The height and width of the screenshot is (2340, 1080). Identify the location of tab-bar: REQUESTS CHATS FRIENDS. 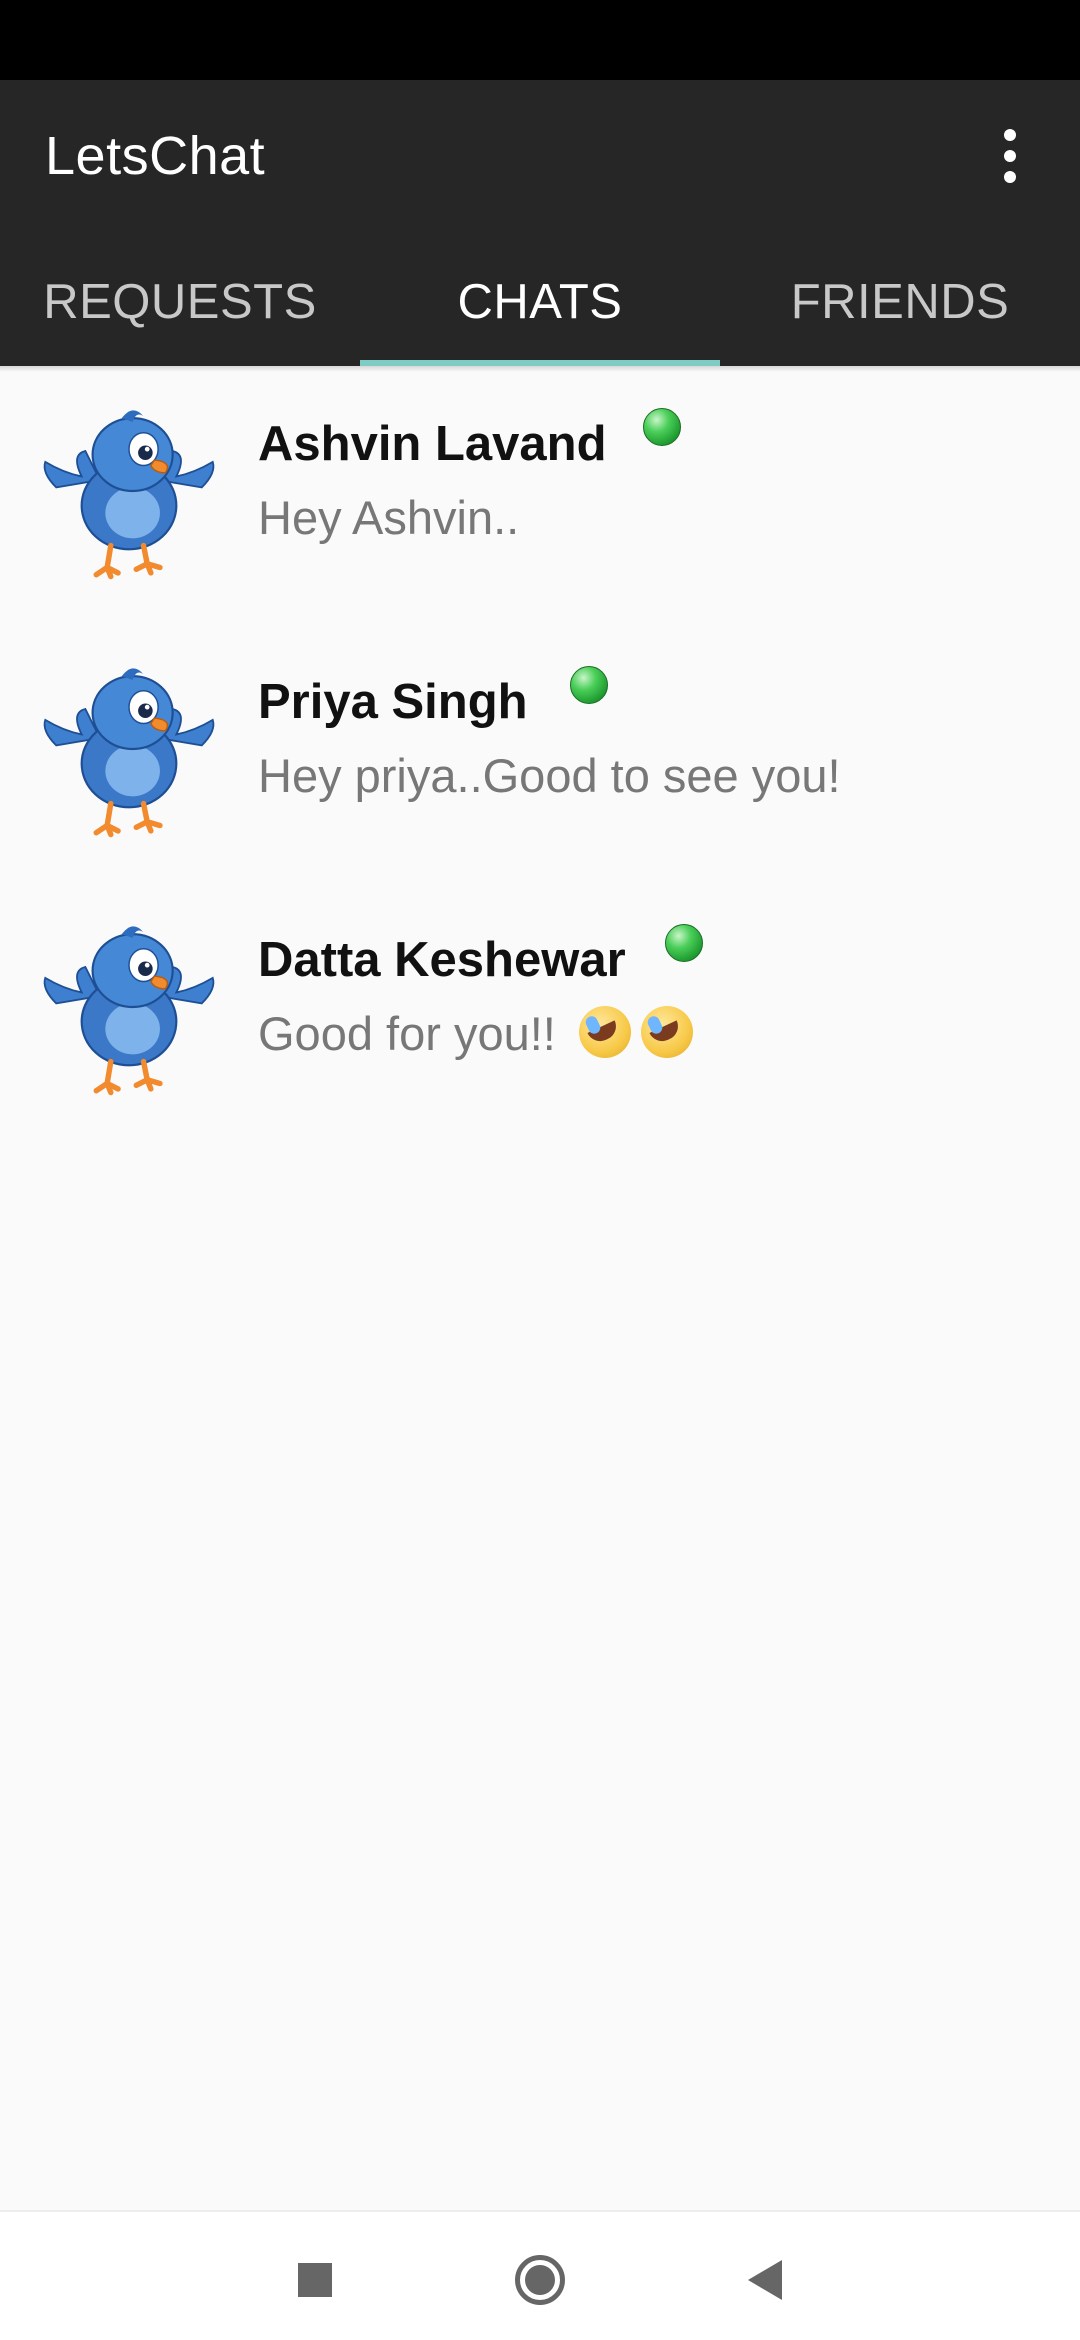
(540, 299).